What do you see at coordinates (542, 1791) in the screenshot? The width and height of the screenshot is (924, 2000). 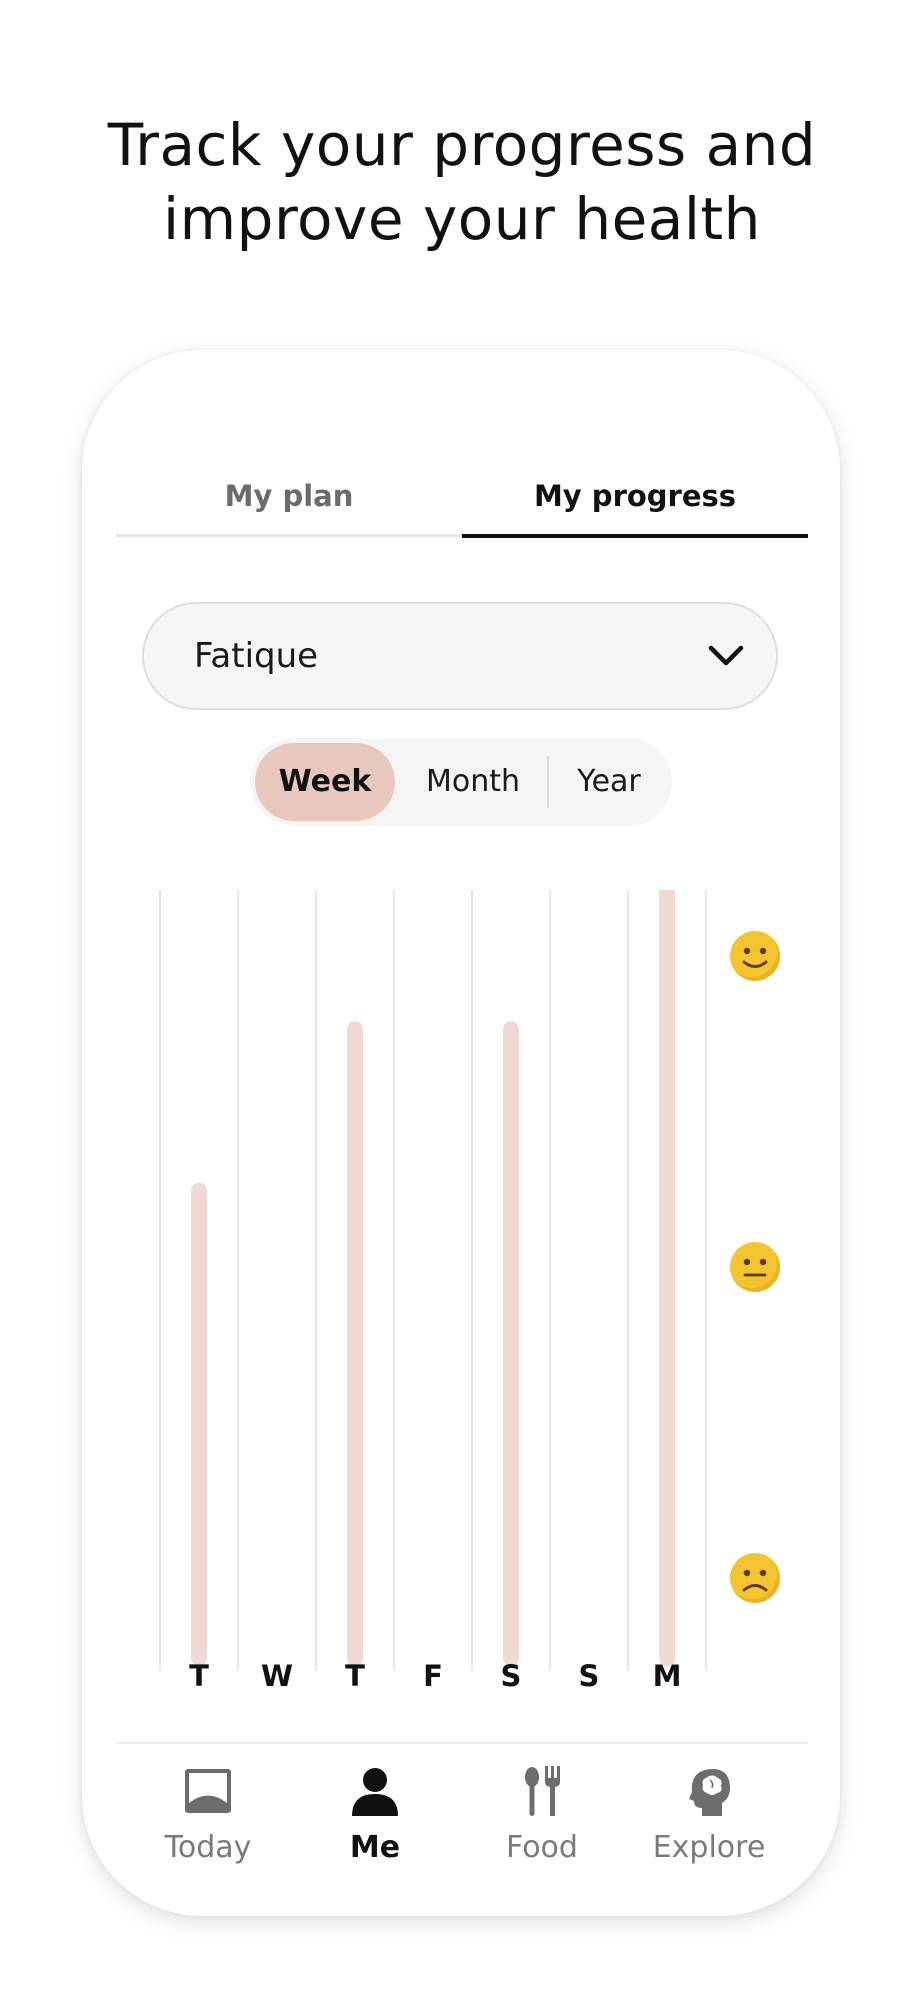 I see `fork-spoon-icon` at bounding box center [542, 1791].